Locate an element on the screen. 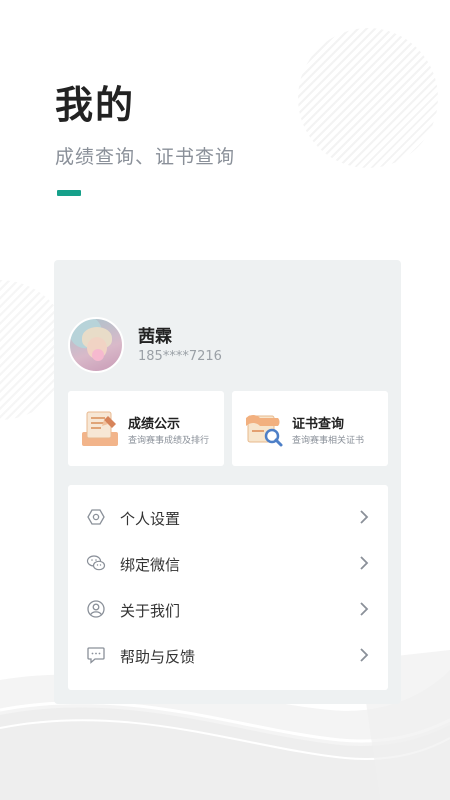  menu-item-label: 帮助与反馈 is located at coordinates (158, 657).